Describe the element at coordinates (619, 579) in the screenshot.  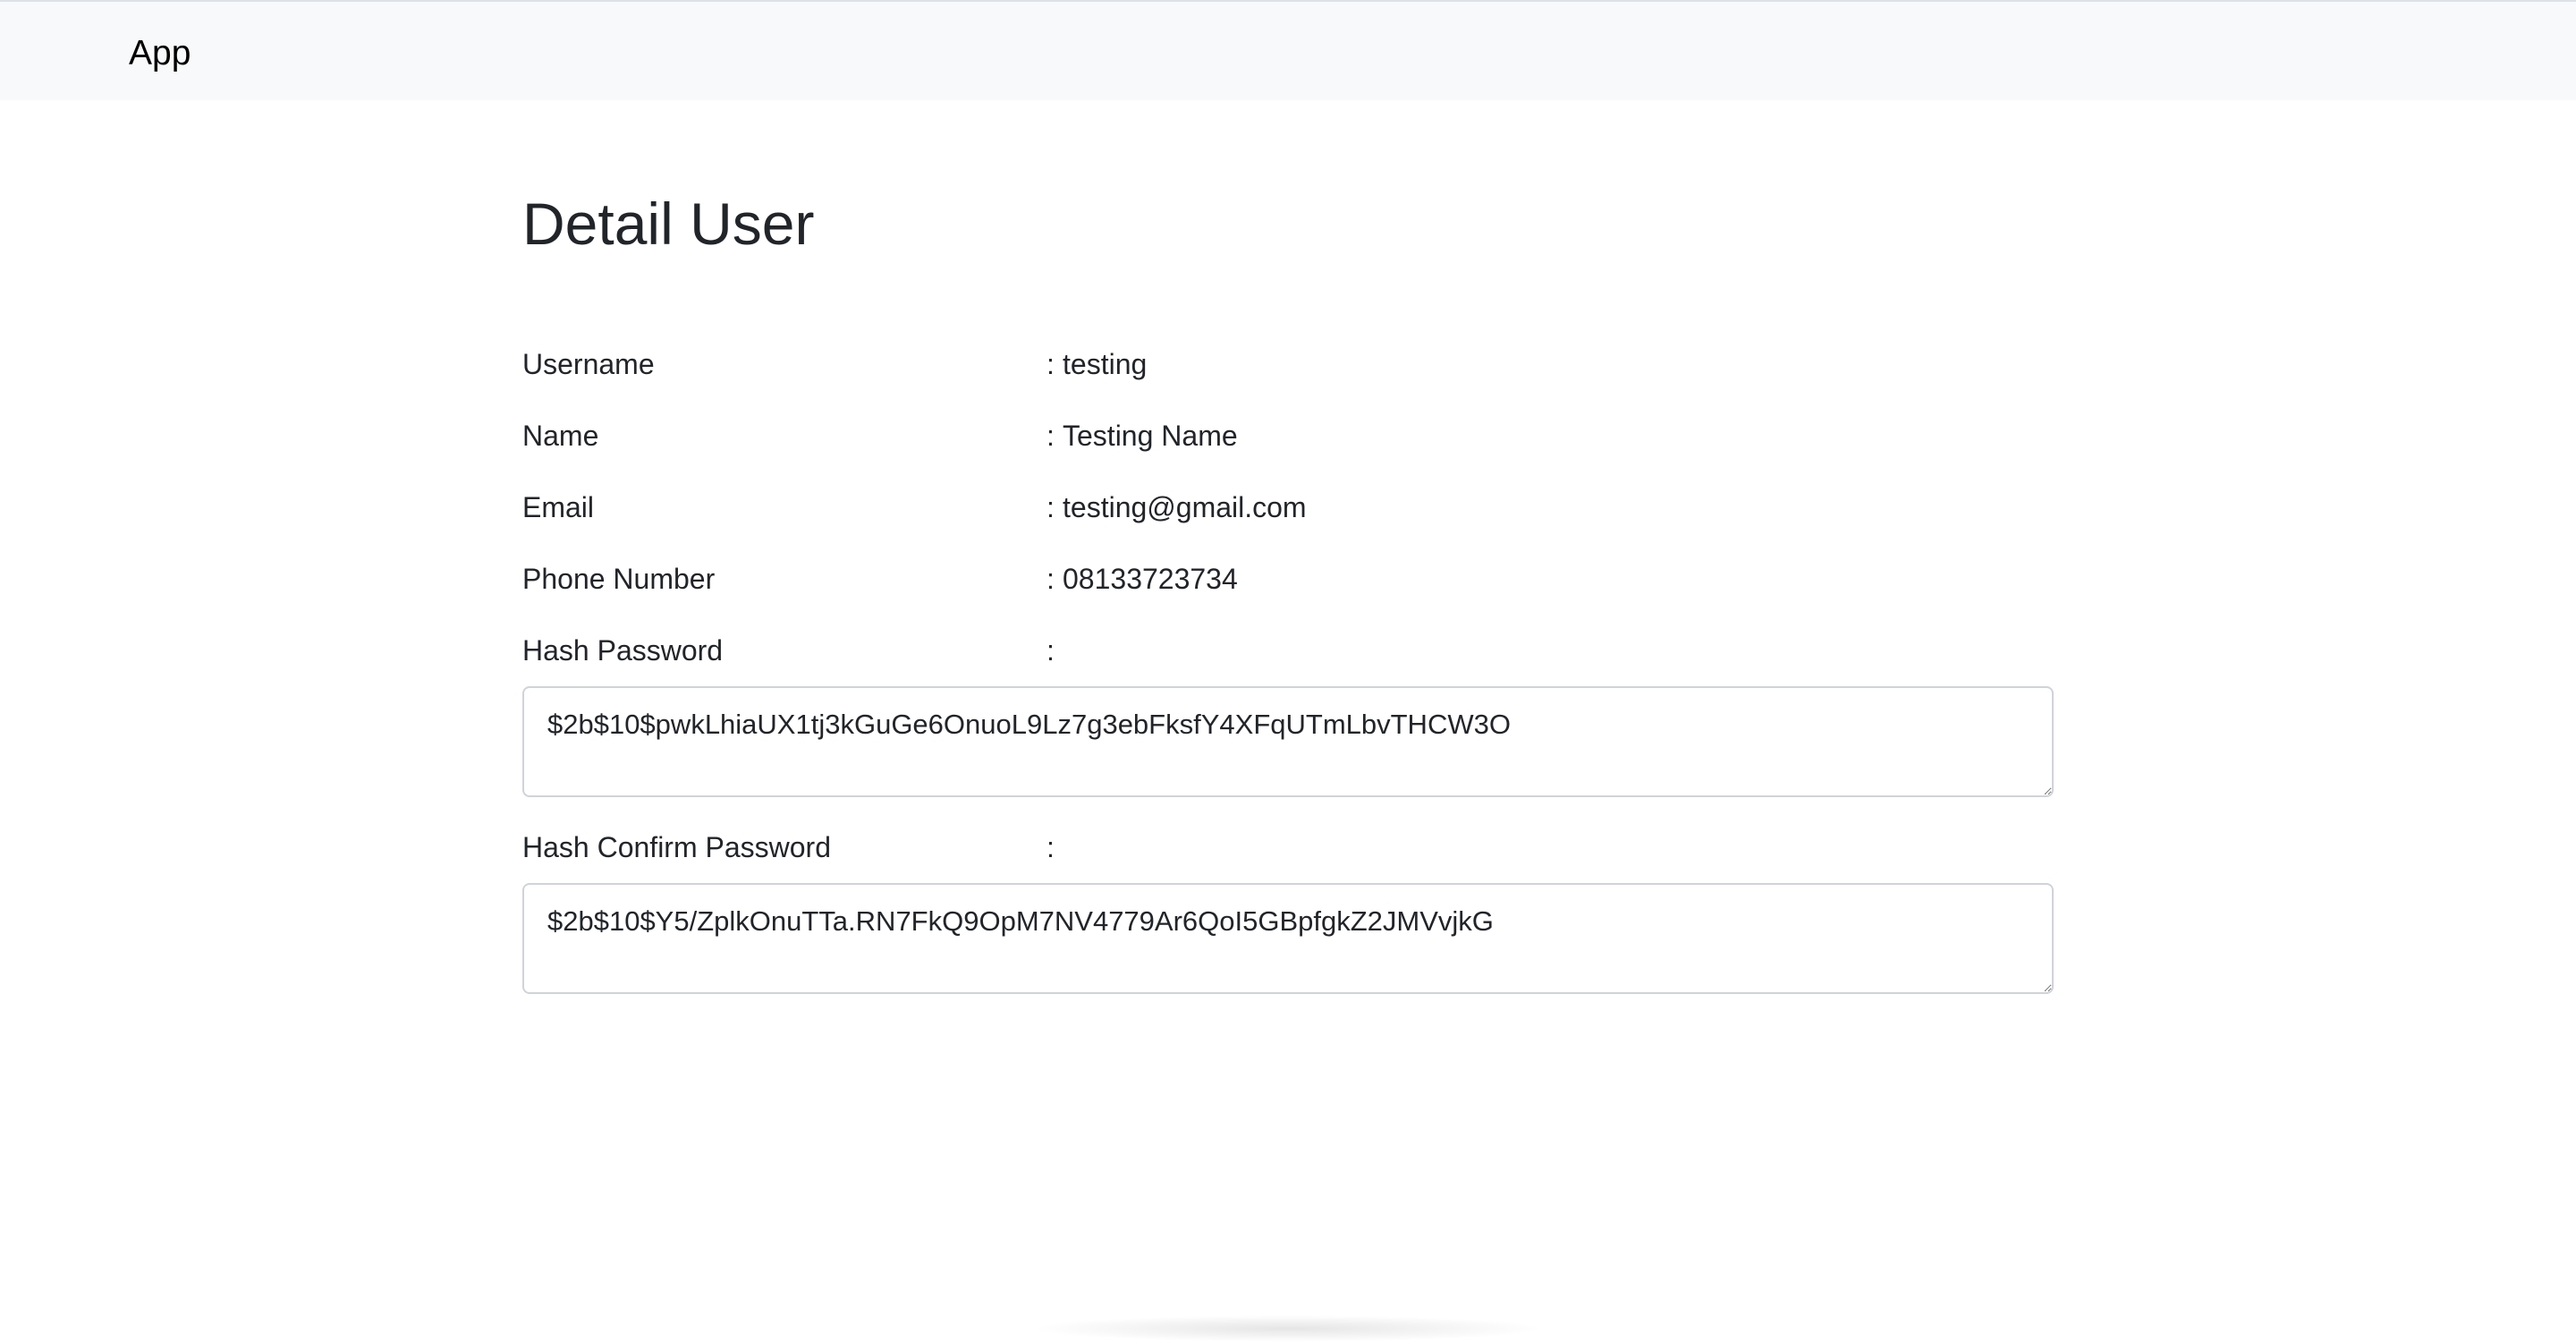
I see `phone-number-label: Phone Number` at that location.